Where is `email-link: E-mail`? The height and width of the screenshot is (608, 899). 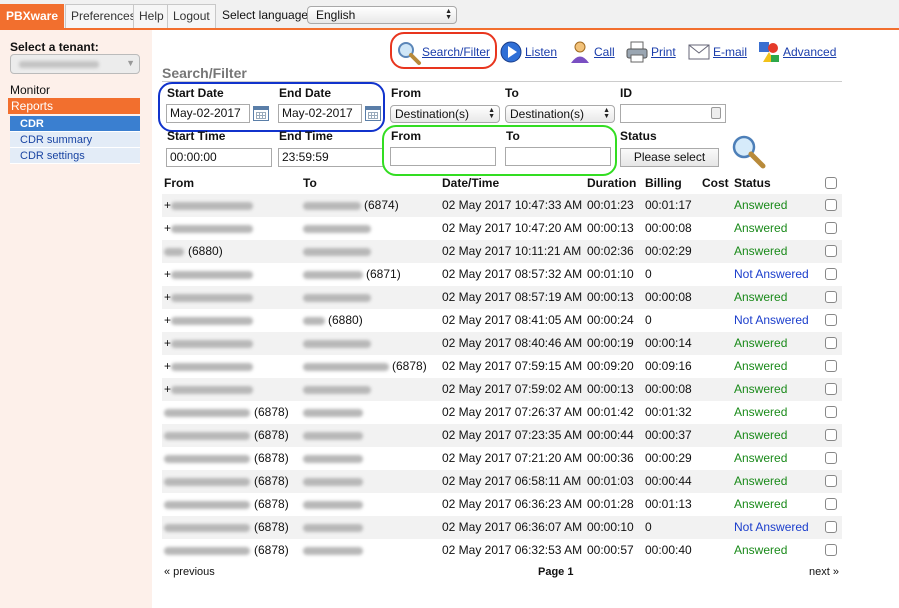
email-link: E-mail is located at coordinates (730, 52).